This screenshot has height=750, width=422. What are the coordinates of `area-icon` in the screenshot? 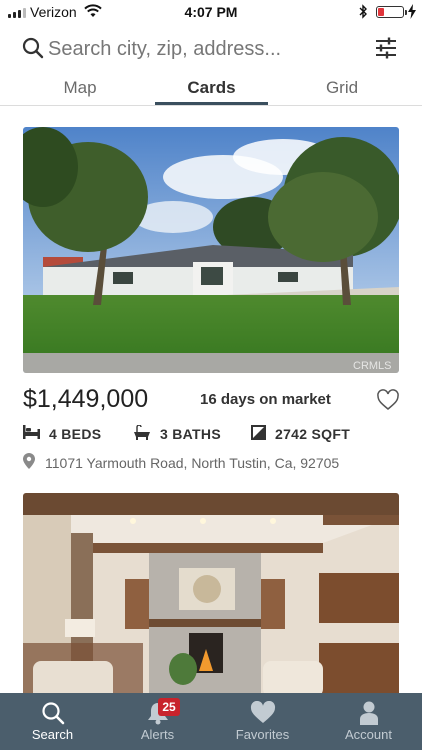 It's located at (258, 434).